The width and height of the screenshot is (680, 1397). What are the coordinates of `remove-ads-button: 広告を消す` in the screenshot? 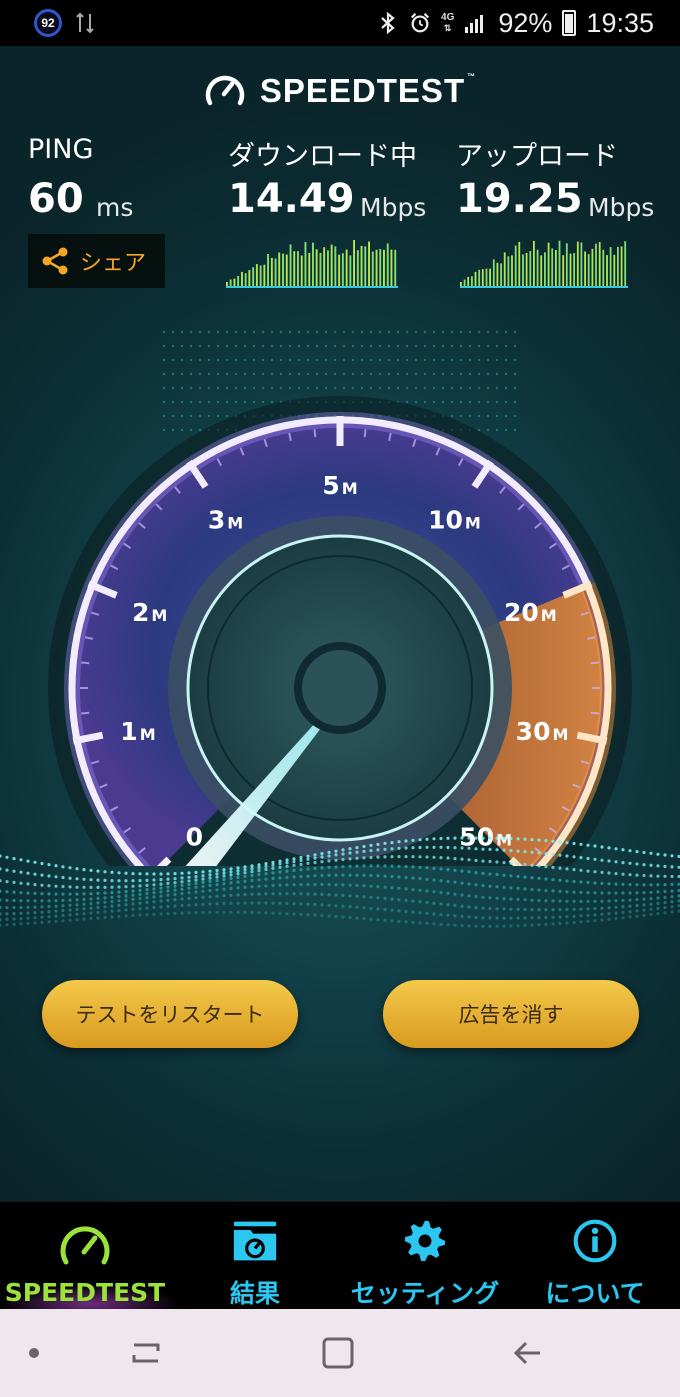 It's located at (511, 1014).